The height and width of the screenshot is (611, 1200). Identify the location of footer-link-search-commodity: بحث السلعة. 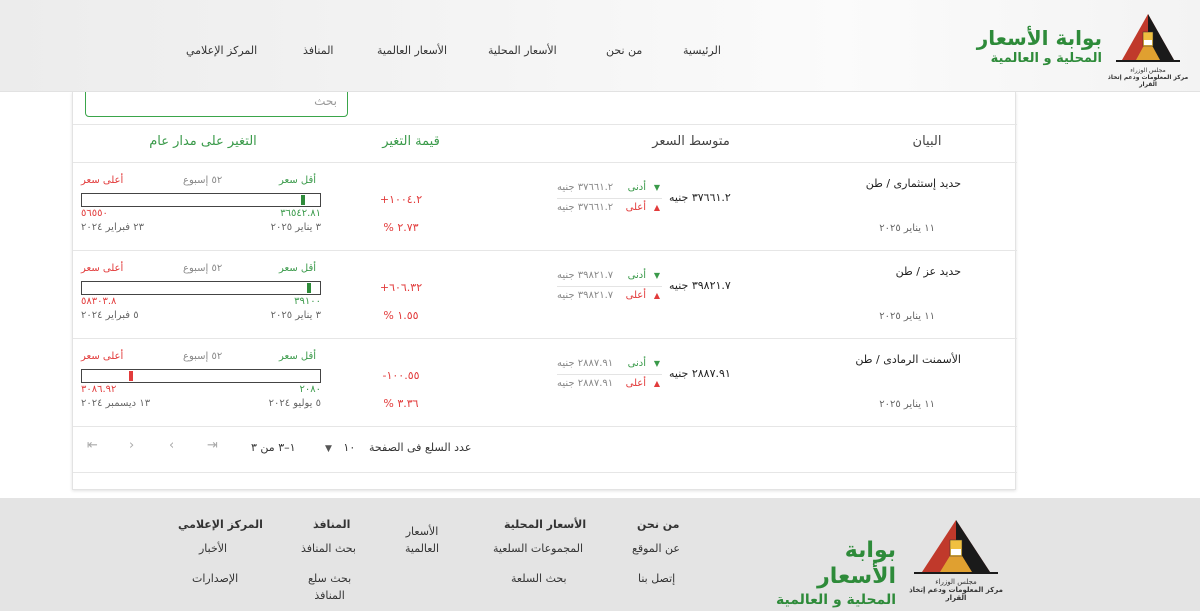
(539, 578).